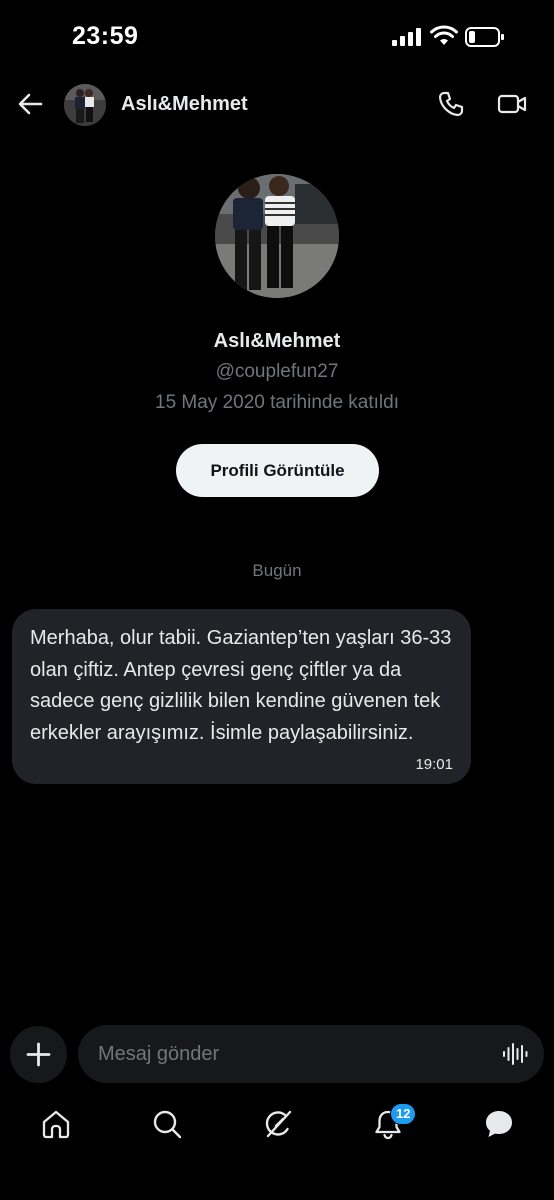  I want to click on phone-icon, so click(451, 104).